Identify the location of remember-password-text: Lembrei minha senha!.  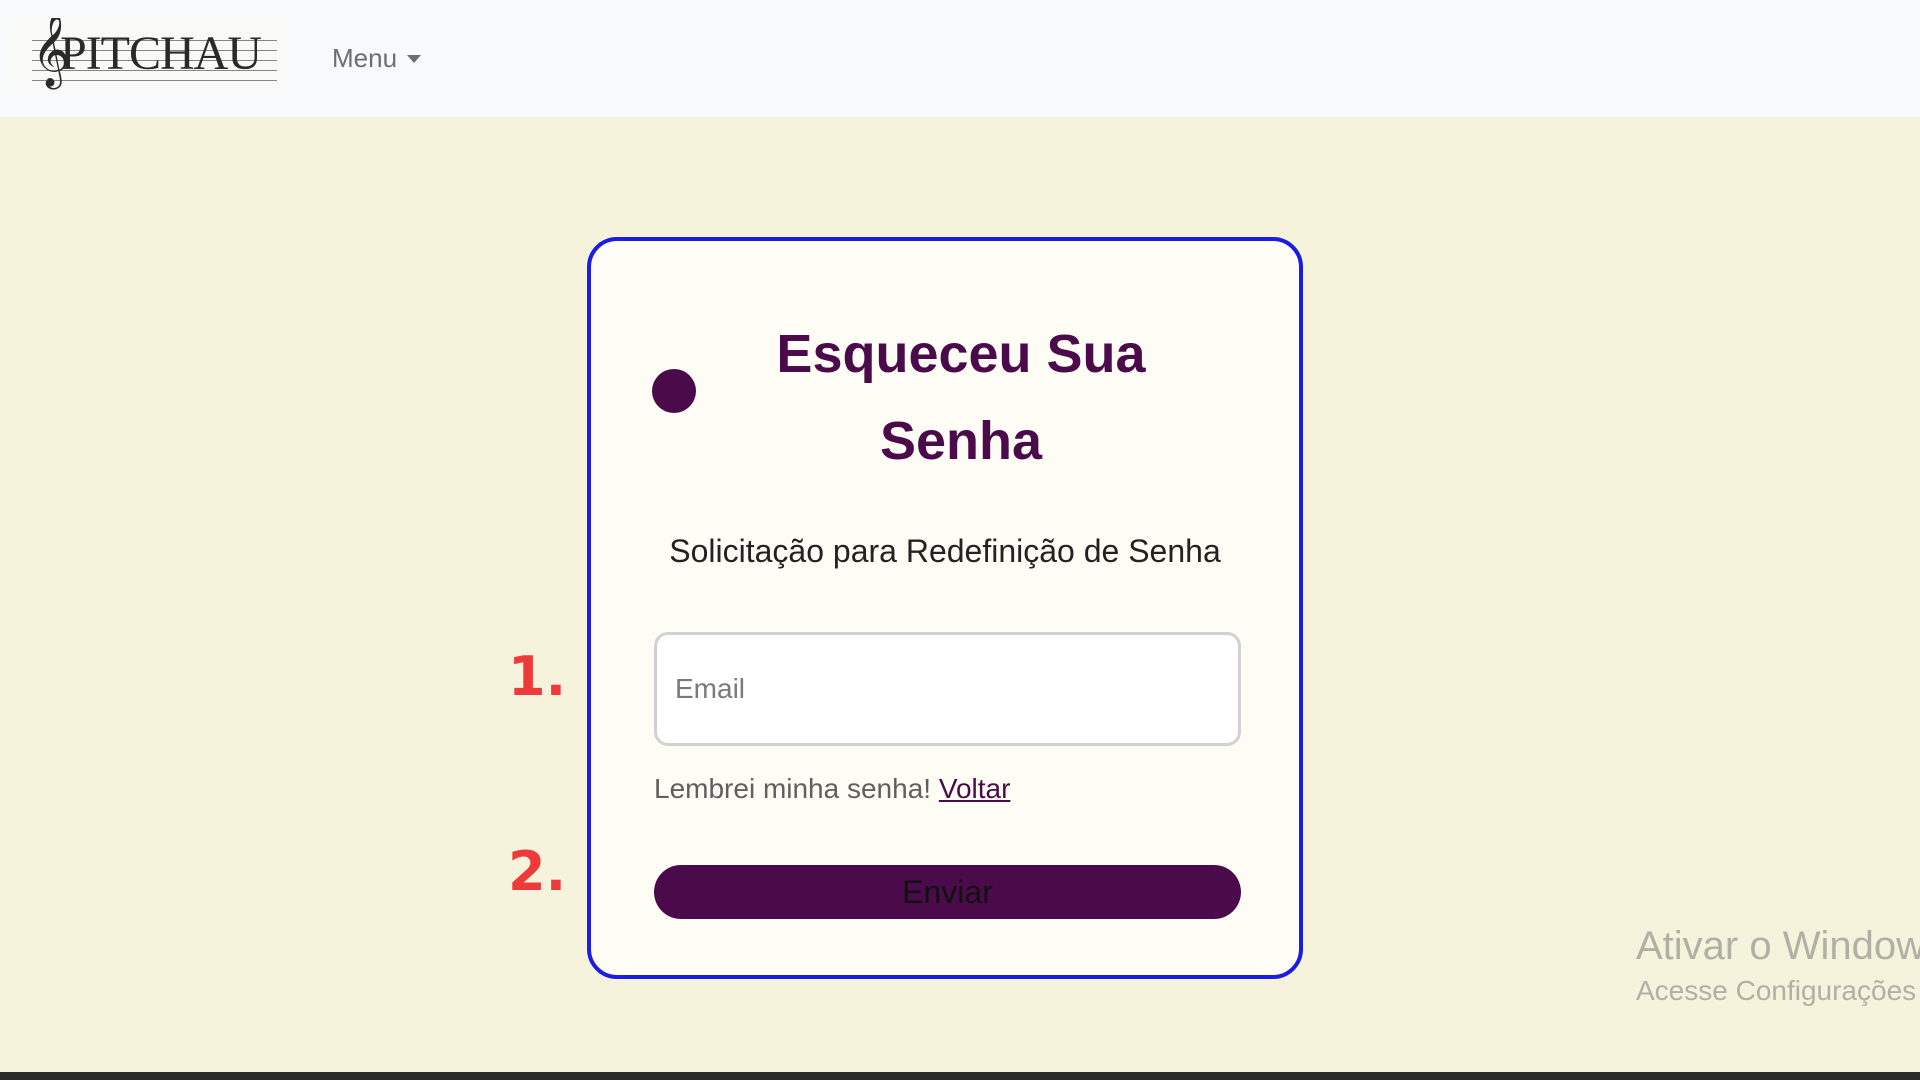
(793, 788).